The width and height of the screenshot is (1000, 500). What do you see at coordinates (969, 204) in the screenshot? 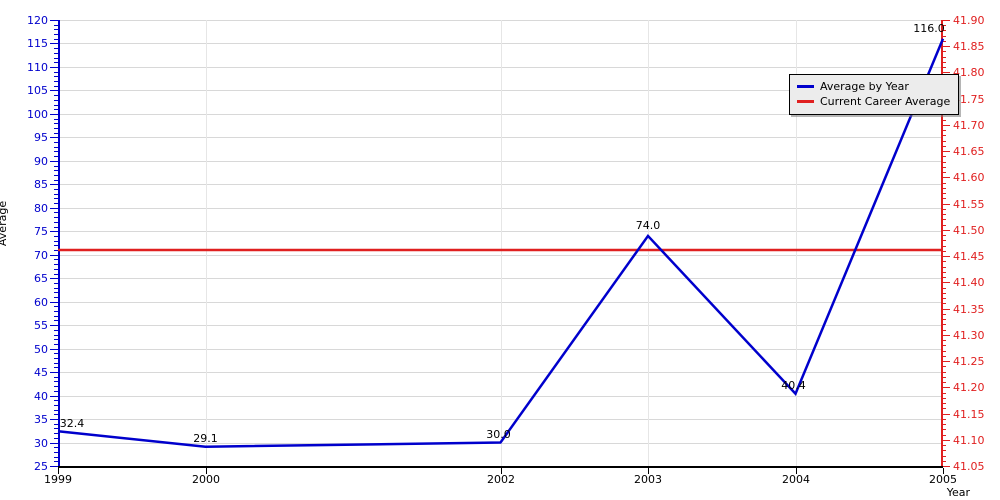
I see `right-axis-tick-label: 41.55` at bounding box center [969, 204].